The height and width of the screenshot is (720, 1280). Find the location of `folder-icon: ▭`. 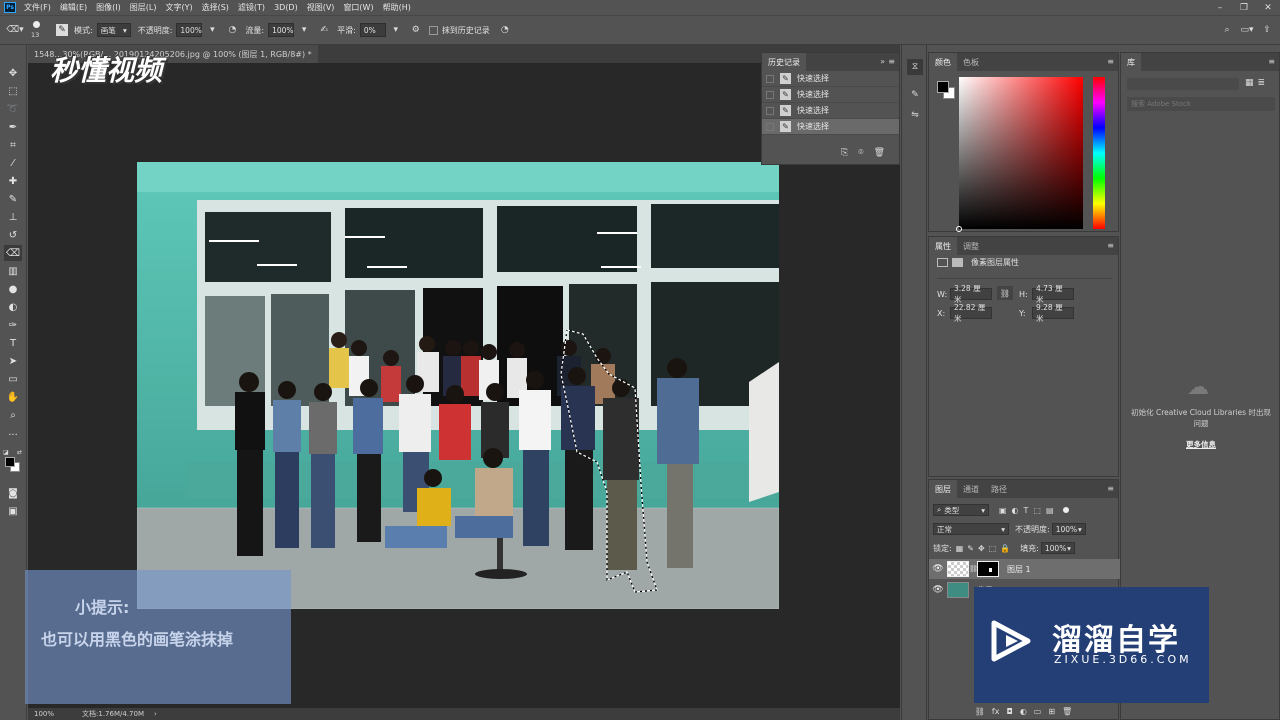

folder-icon: ▭ is located at coordinates (1038, 711).